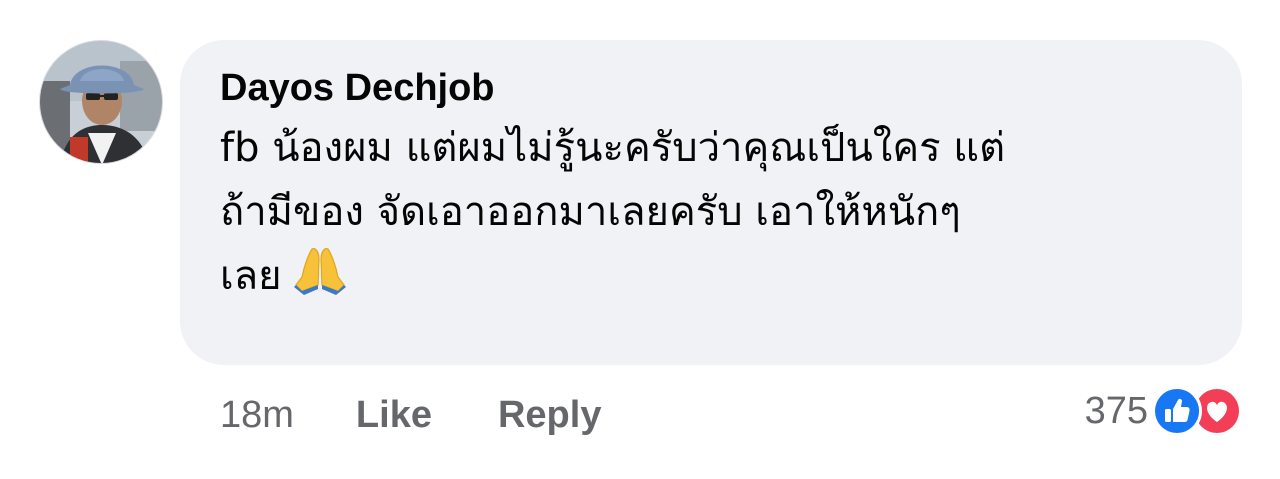  Describe the element at coordinates (1116, 410) in the screenshot. I see `reaction-count: 375` at that location.